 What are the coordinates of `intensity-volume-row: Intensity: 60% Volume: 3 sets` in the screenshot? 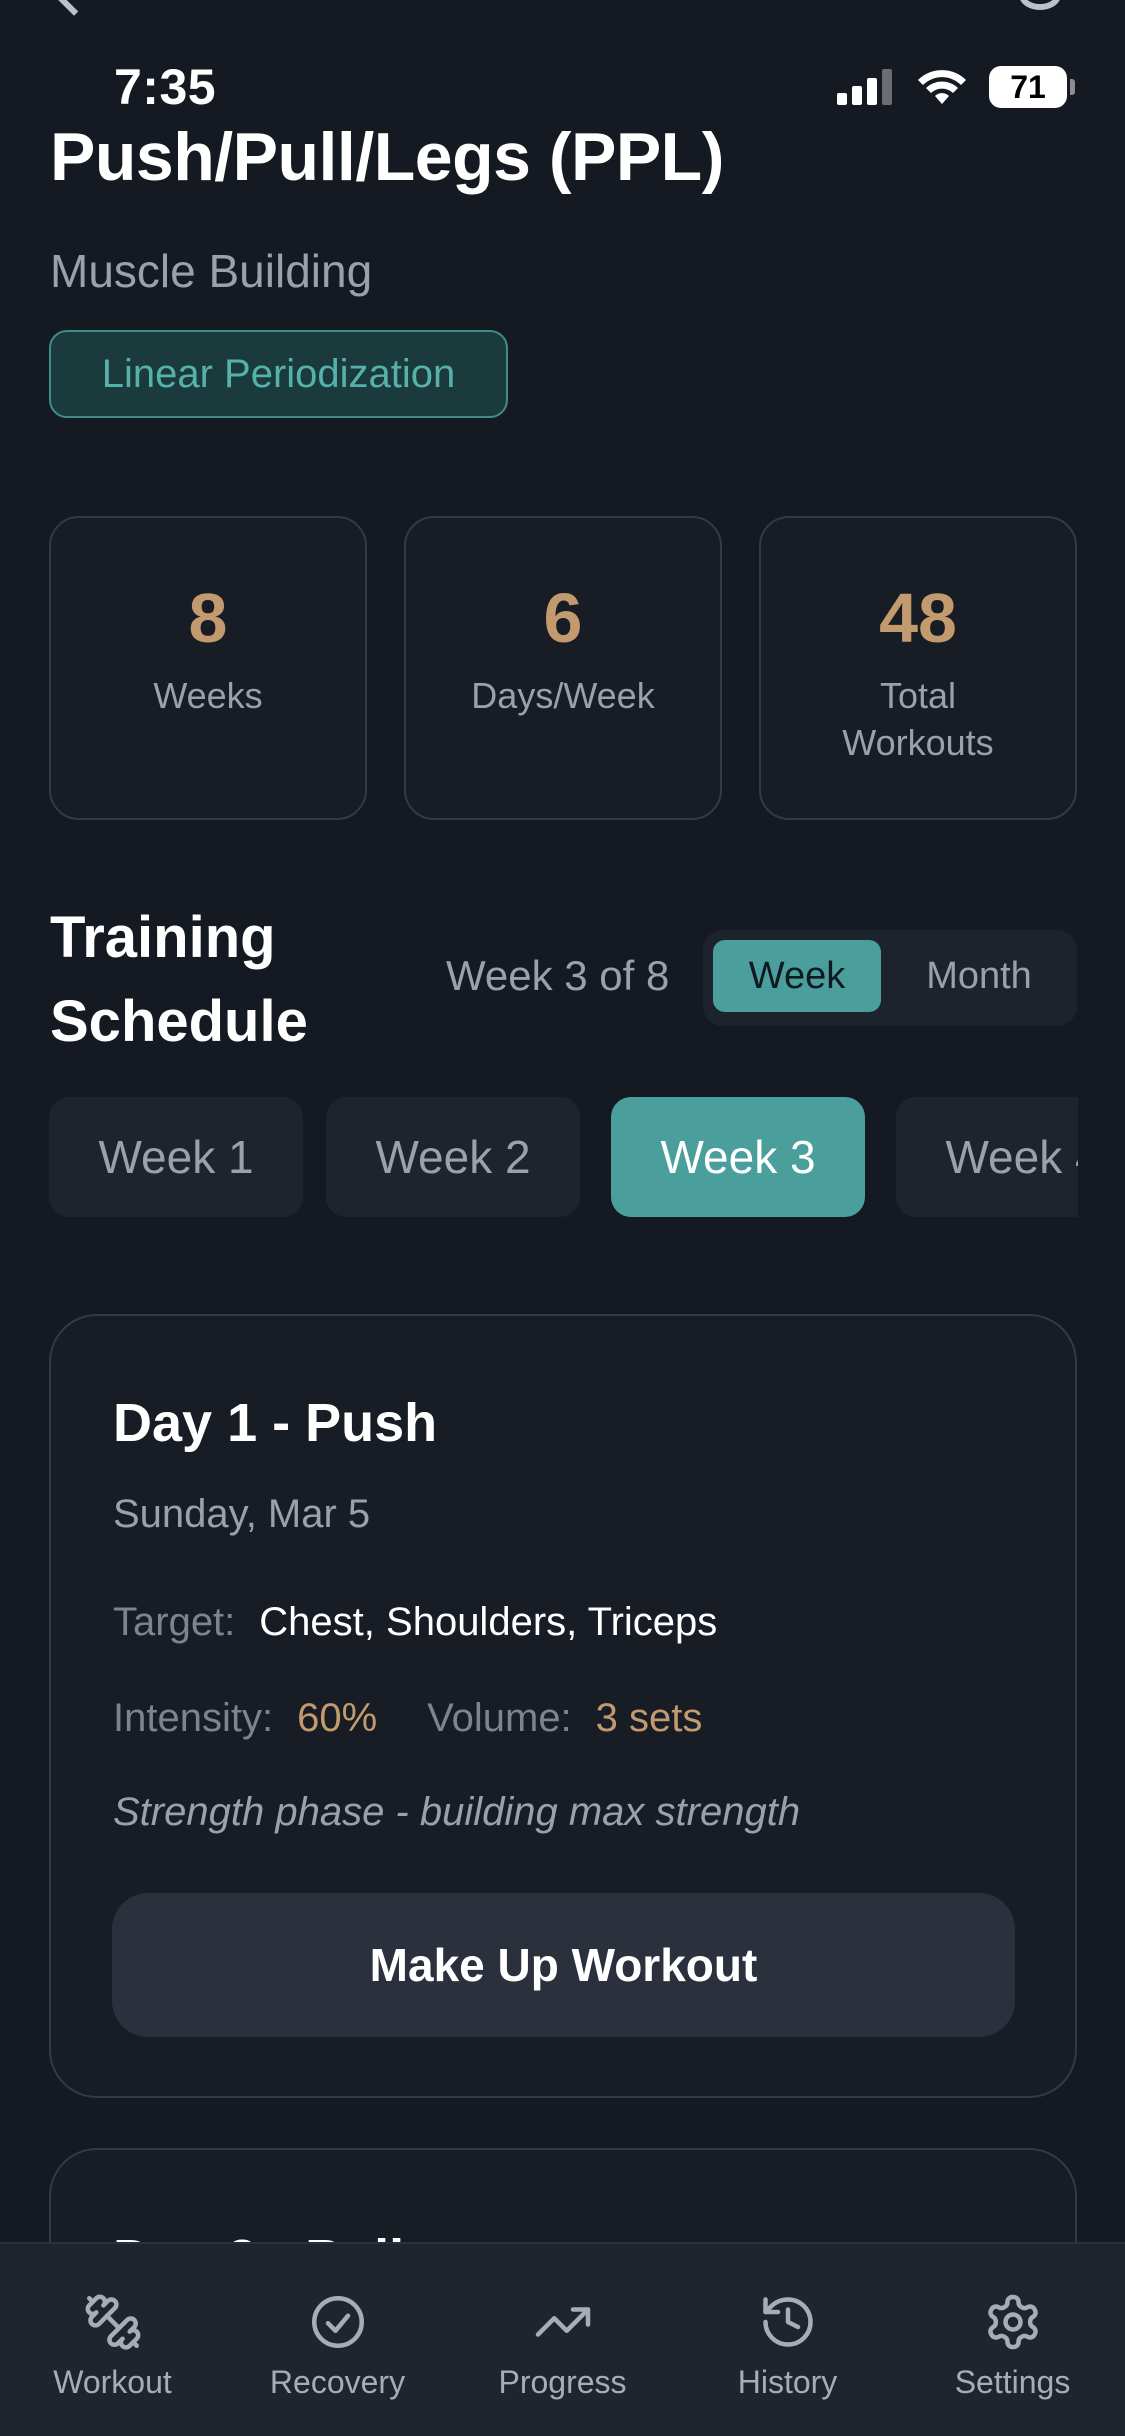 It's located at (407, 1718).